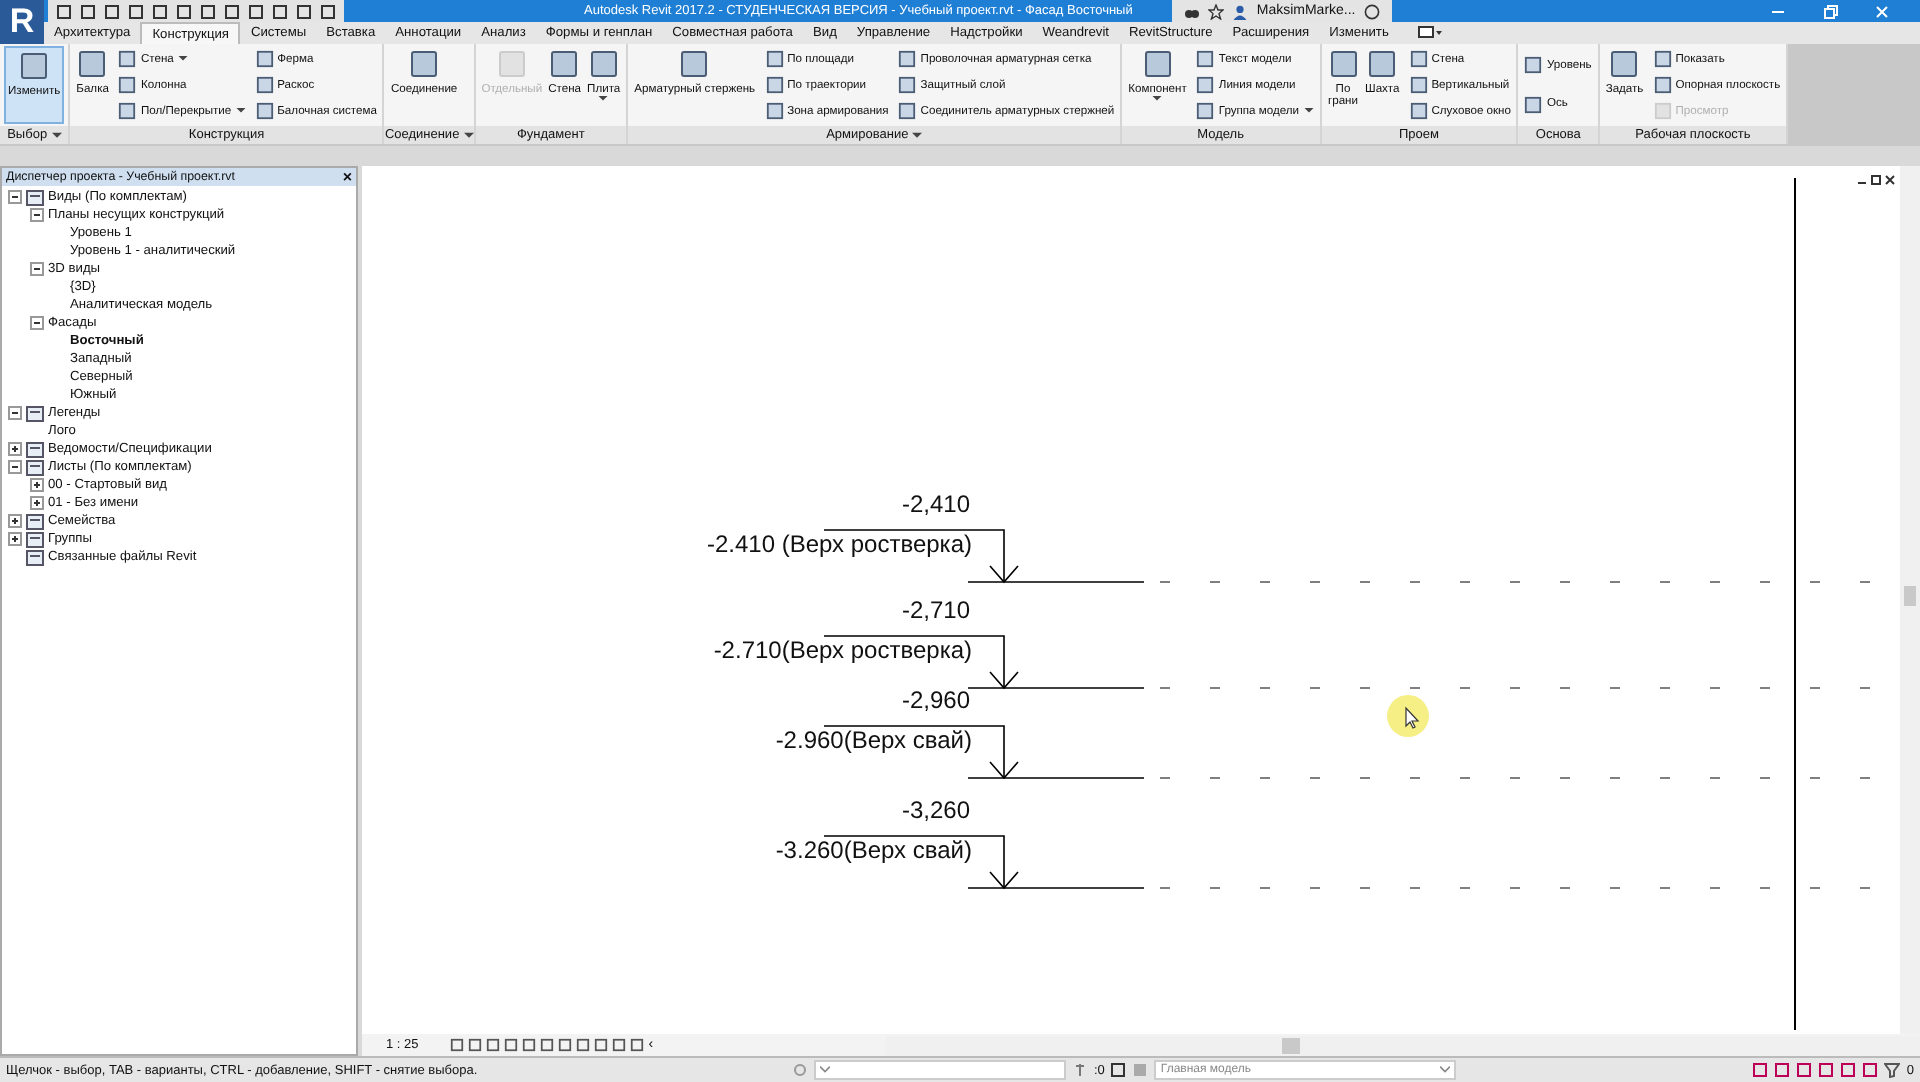 Image resolution: width=1920 pixels, height=1082 pixels. I want to click on vertical-scrollbar, so click(1910, 600).